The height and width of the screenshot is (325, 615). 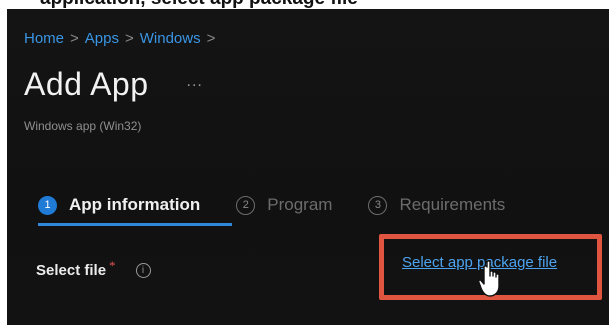 I want to click on select-file-field: Select file * i, so click(x=93, y=268).